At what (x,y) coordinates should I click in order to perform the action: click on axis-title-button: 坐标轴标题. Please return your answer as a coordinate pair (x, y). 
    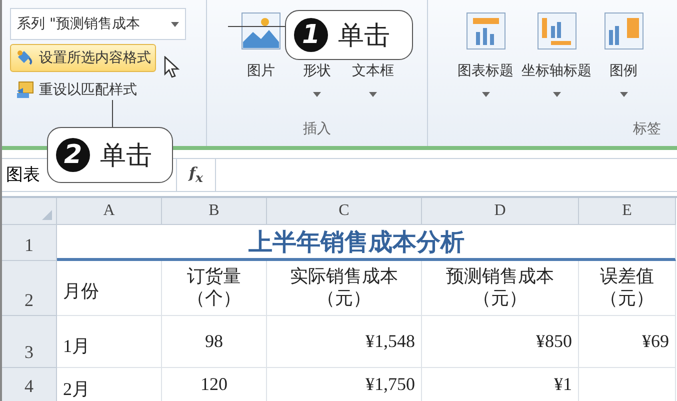
    Looking at the image, I should click on (557, 71).